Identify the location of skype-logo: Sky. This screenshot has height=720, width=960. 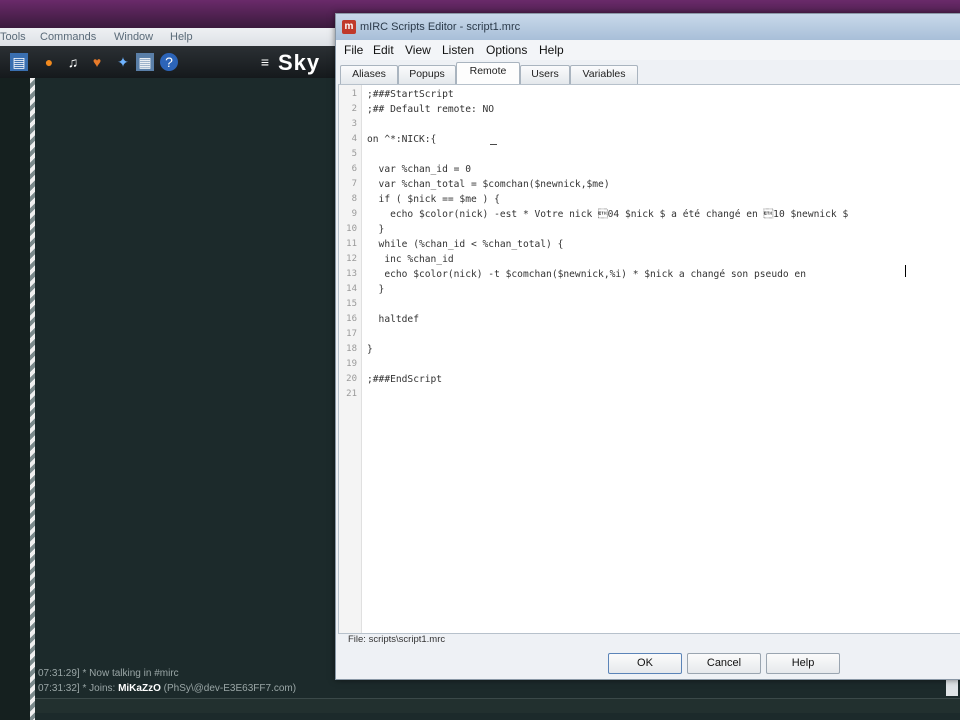
(299, 63).